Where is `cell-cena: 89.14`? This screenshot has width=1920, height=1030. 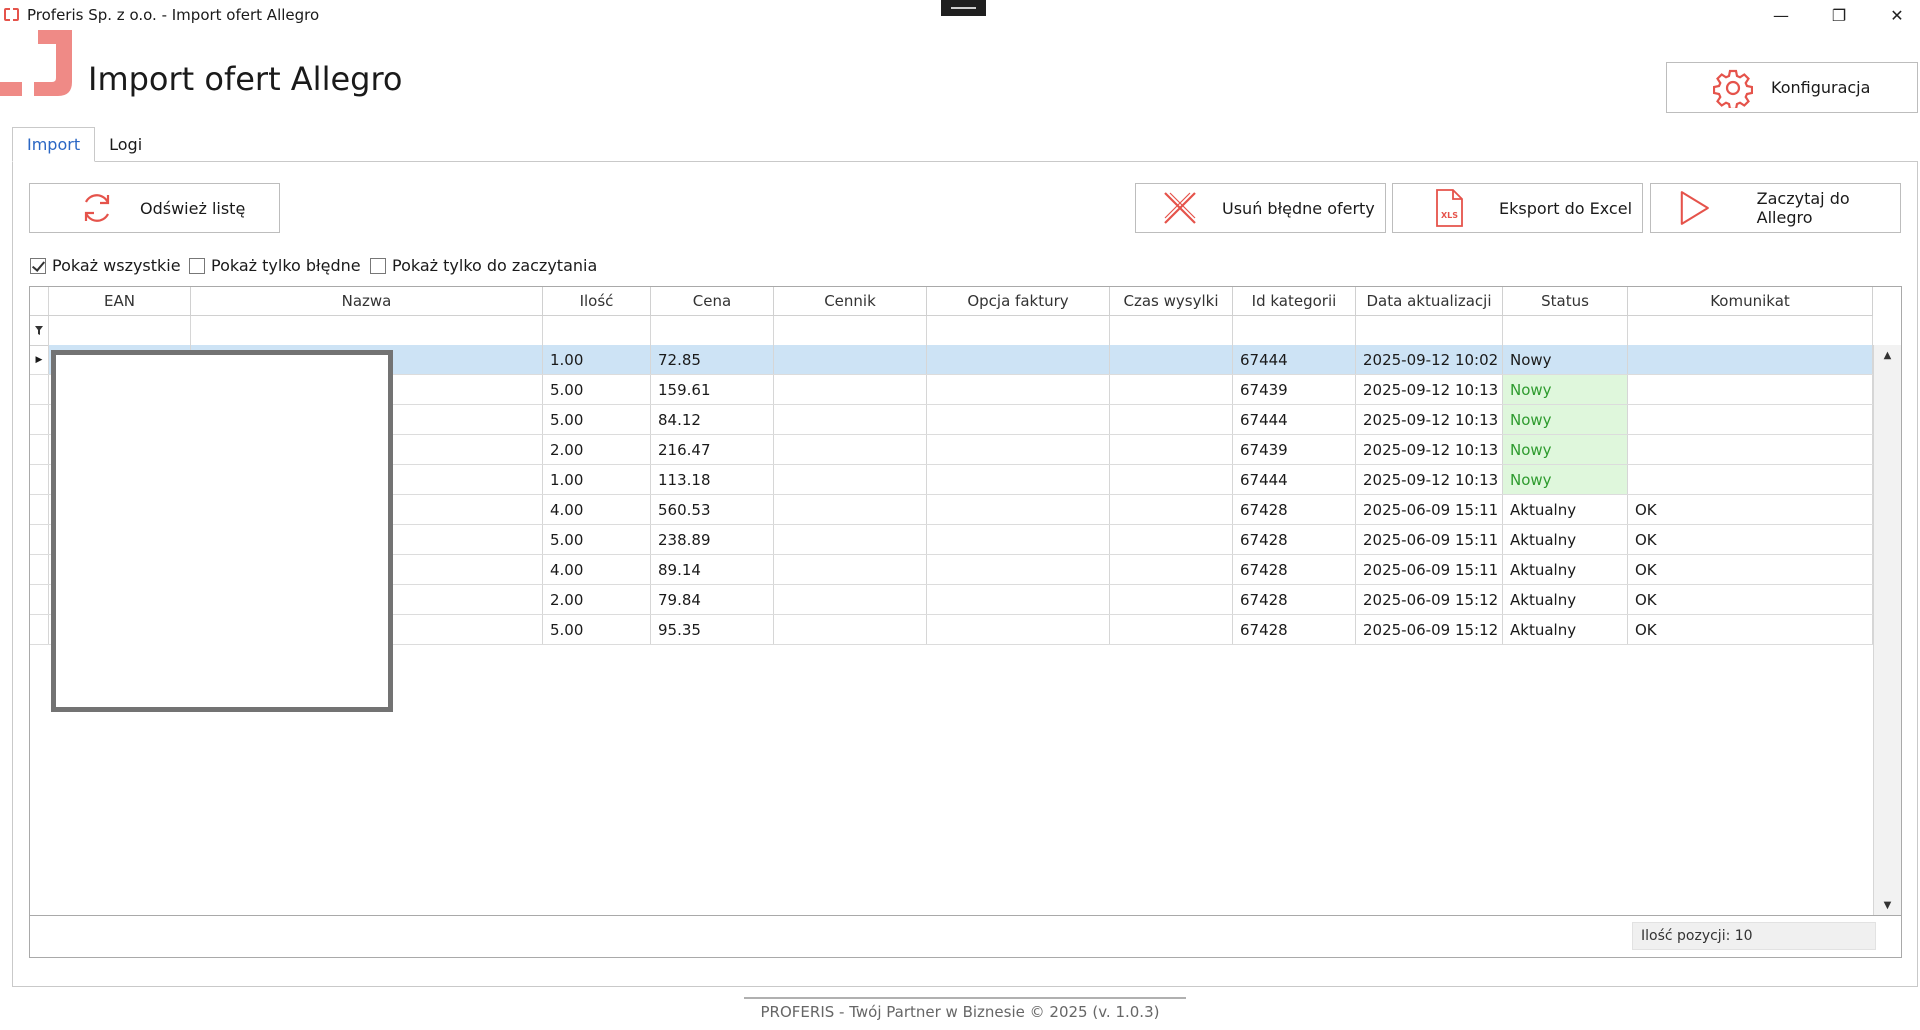 cell-cena: 89.14 is located at coordinates (712, 569).